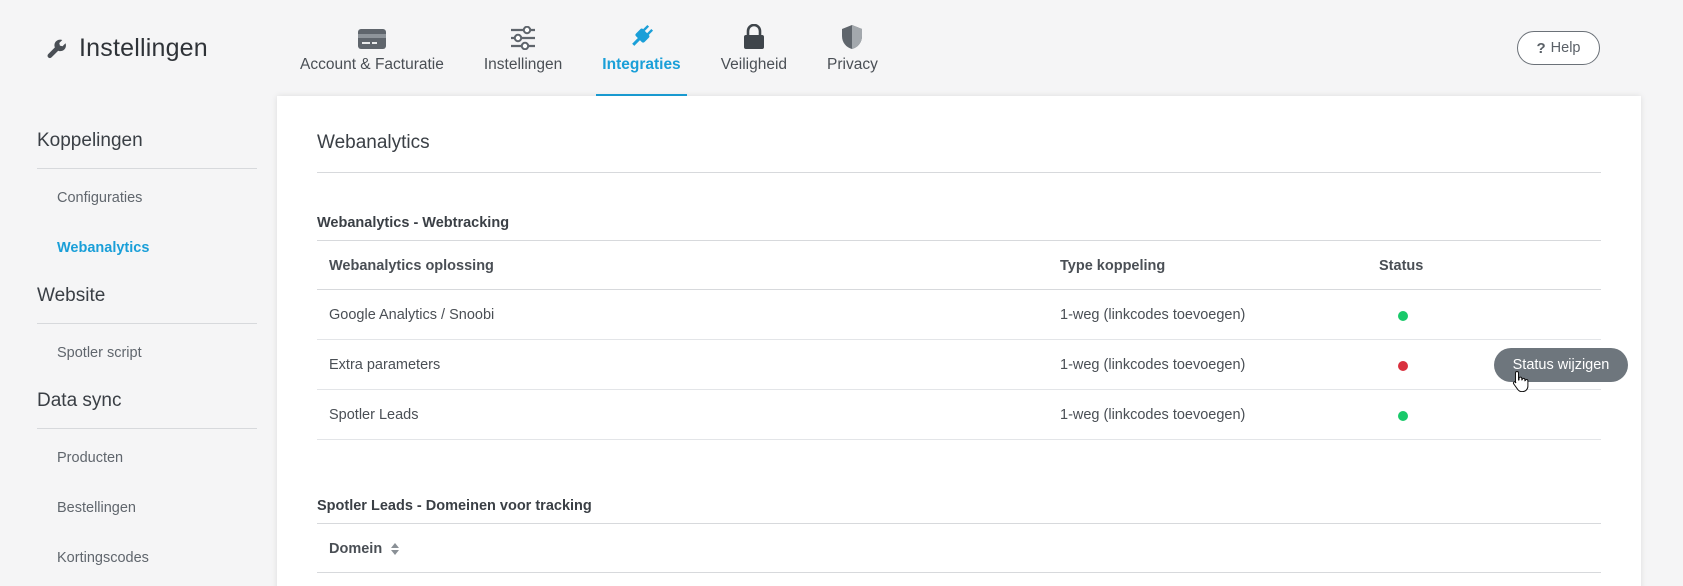 The image size is (1683, 586). What do you see at coordinates (147, 353) in the screenshot?
I see `sidebar-item-spotler-script: Spotler script` at bounding box center [147, 353].